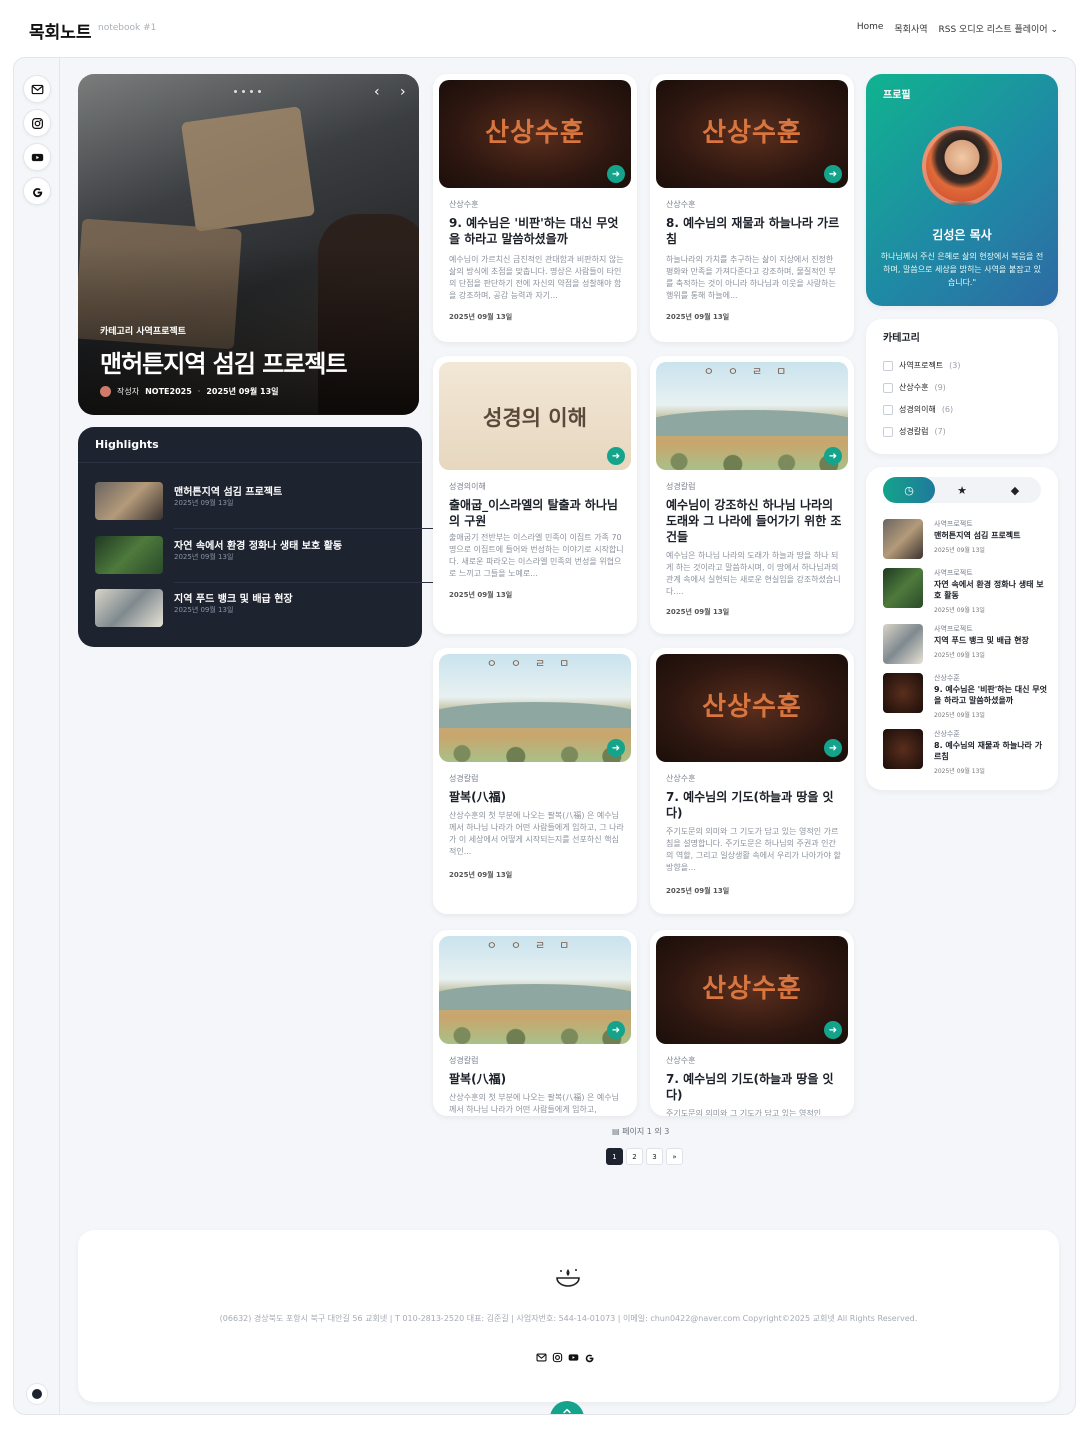  What do you see at coordinates (60, 30) in the screenshot?
I see `site-title: 목회노트` at bounding box center [60, 30].